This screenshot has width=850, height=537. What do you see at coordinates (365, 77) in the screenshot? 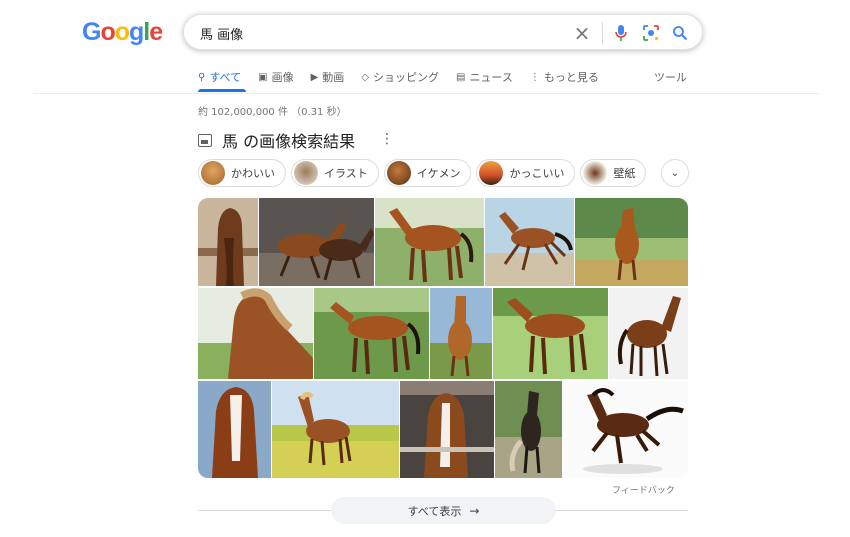
I see `tag-icon: ◇` at bounding box center [365, 77].